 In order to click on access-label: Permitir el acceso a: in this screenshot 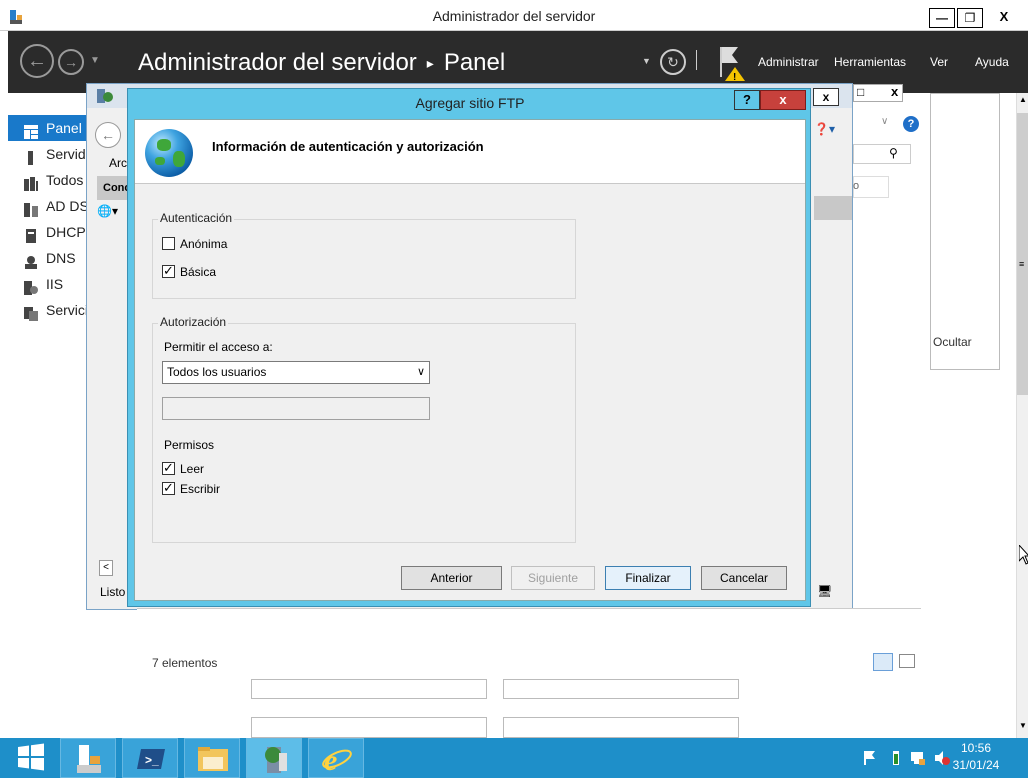, I will do `click(218, 347)`.